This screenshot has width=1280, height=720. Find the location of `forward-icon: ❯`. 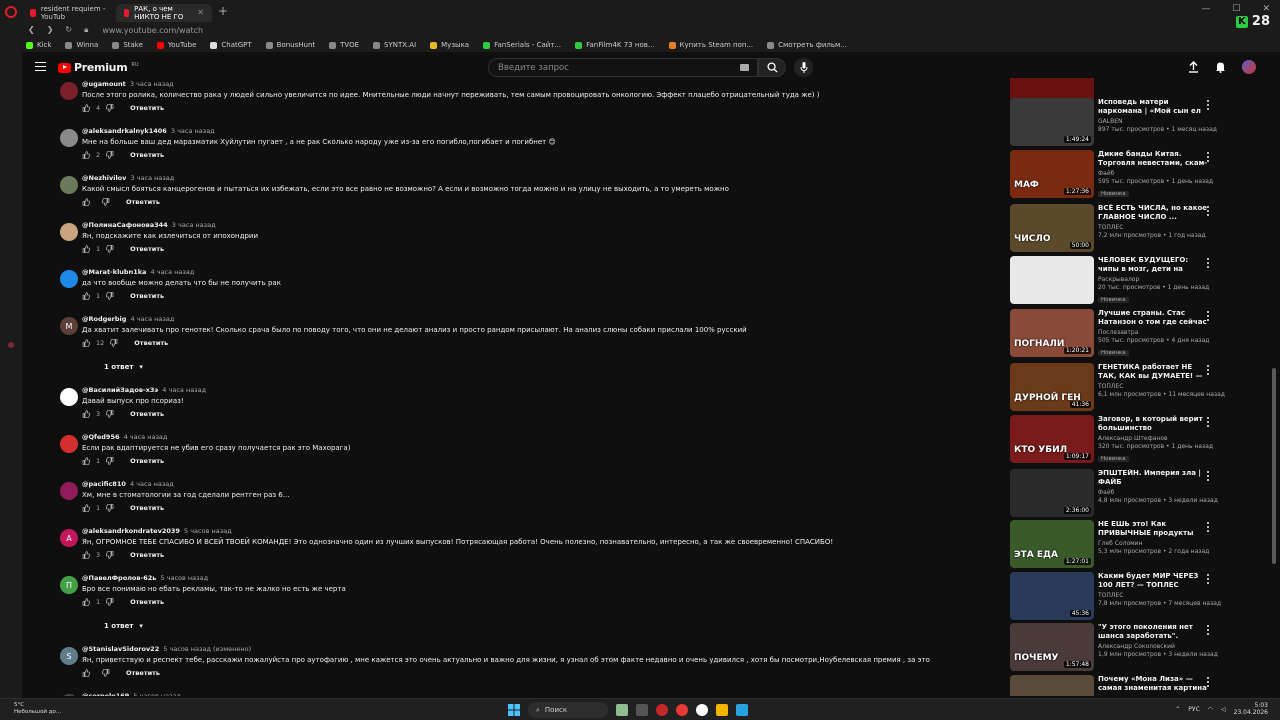

forward-icon: ❯ is located at coordinates (50, 30).